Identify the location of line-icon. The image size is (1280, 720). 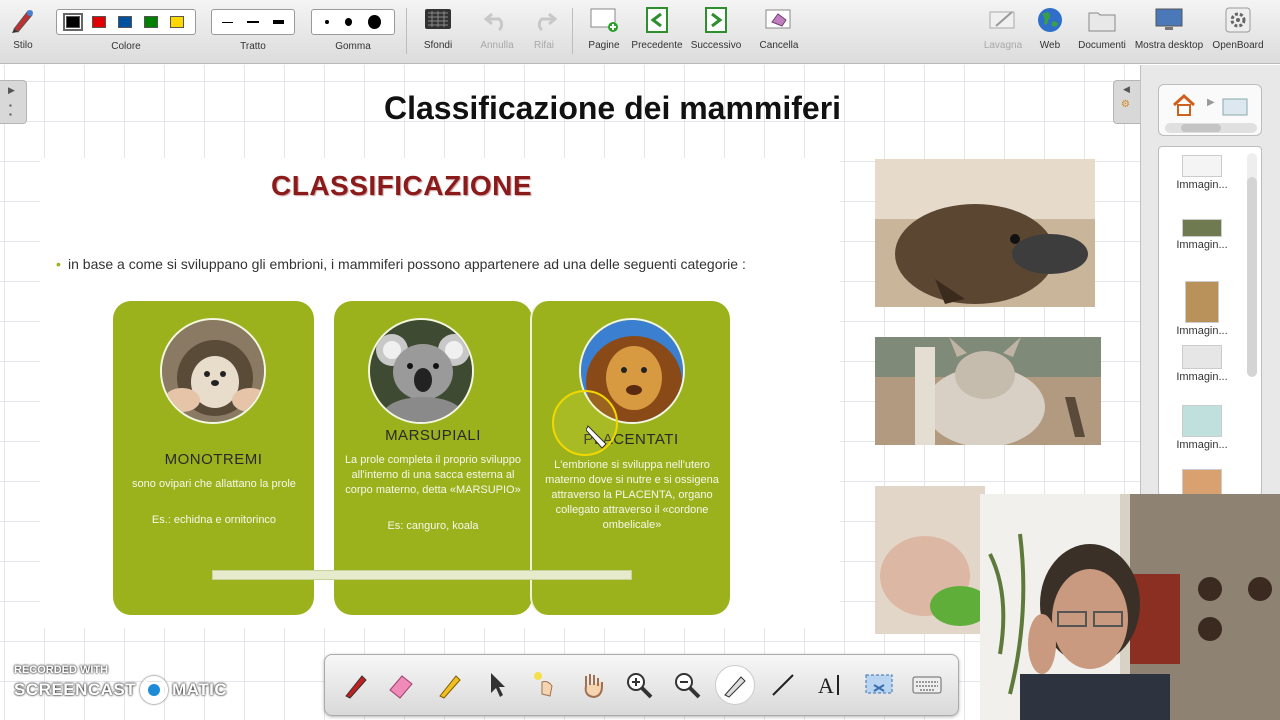
(783, 685).